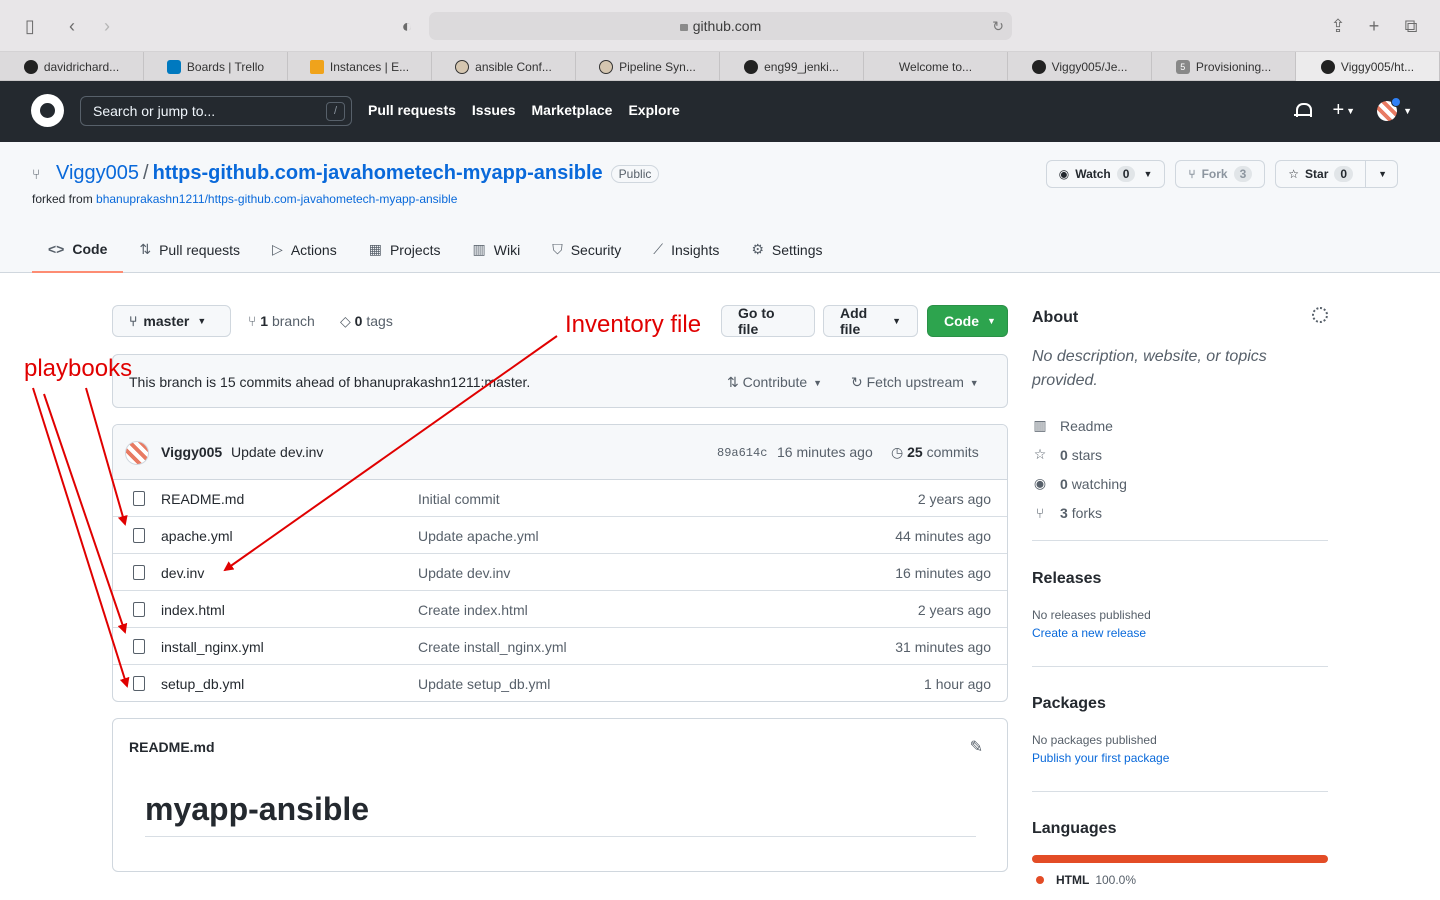 This screenshot has width=1440, height=900. Describe the element at coordinates (976, 747) in the screenshot. I see `pencil-icon: ✎` at that location.